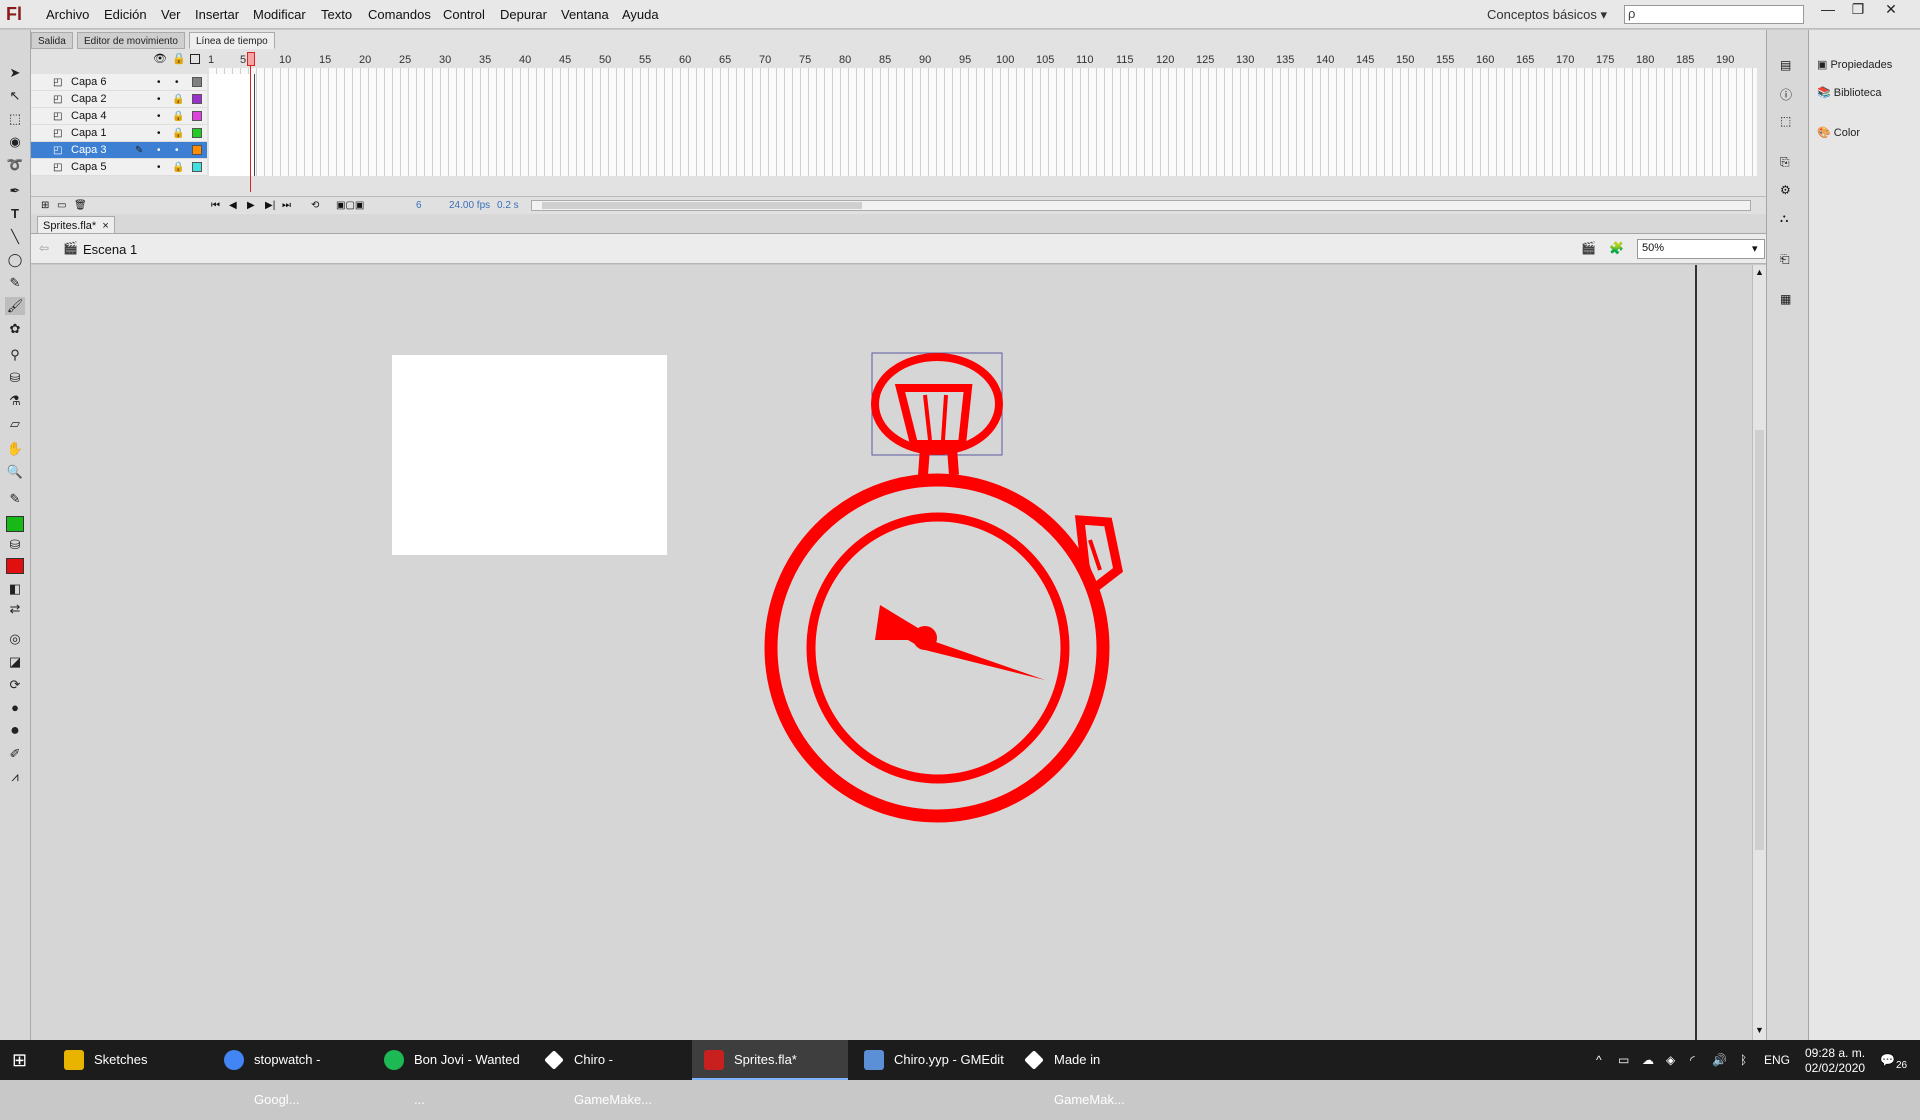  What do you see at coordinates (1784, 218) in the screenshot?
I see `motion-presets-icon: ⛬` at bounding box center [1784, 218].